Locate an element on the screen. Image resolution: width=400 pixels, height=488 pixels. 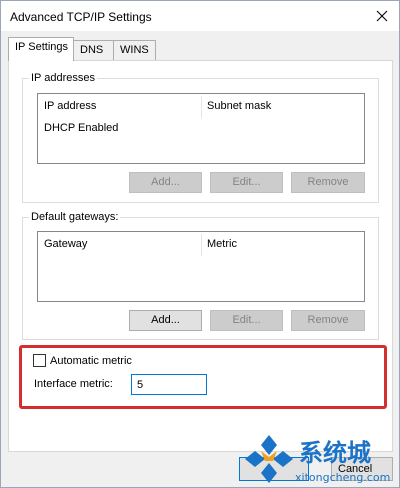
window-title: Advanced TCP/IP Settings is located at coordinates (81, 17).